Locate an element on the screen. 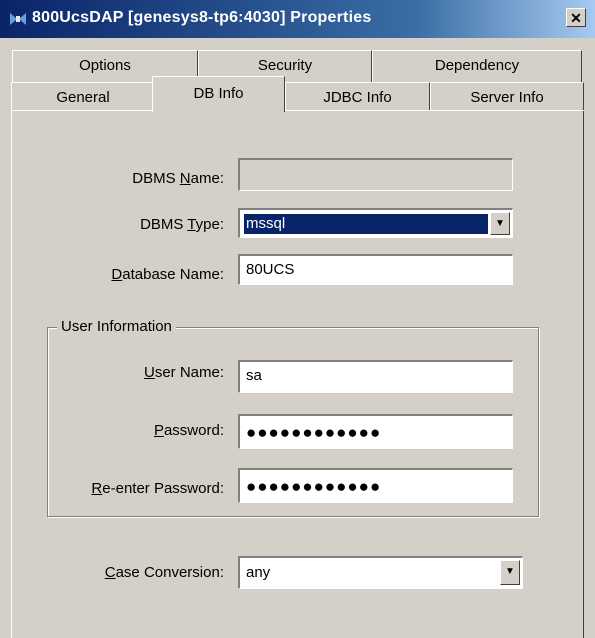  tab-db-info-label: DB Info is located at coordinates (218, 93).